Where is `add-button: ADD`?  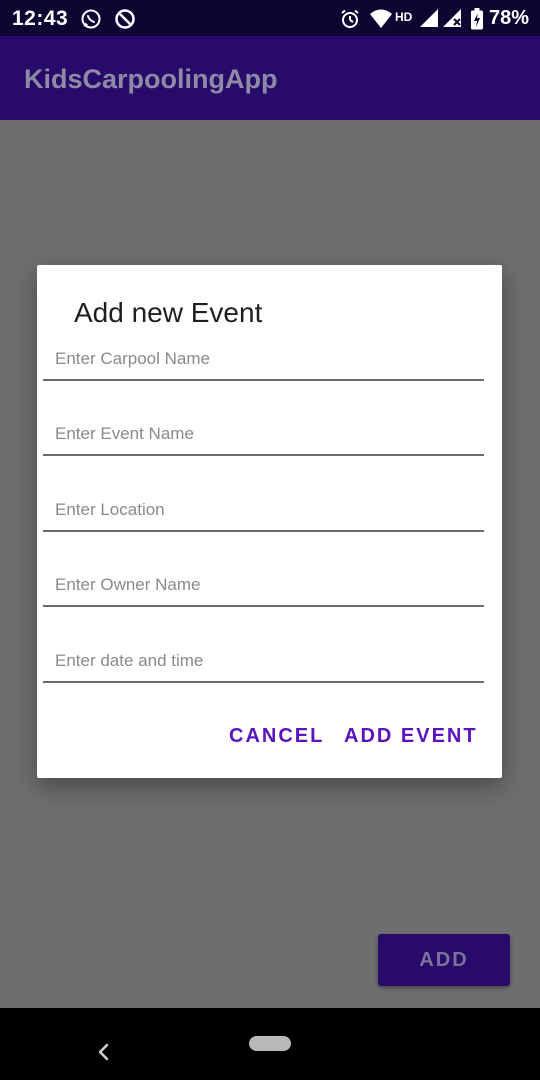 add-button: ADD is located at coordinates (444, 960).